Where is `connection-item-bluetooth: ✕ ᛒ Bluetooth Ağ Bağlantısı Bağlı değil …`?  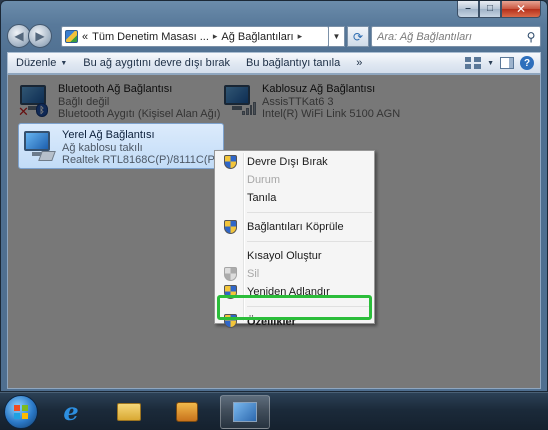
connection-item-bluetooth: ✕ ᛒ Bluetooth Ağ Bağlantısı Bağlı değil … is located at coordinates (120, 102).